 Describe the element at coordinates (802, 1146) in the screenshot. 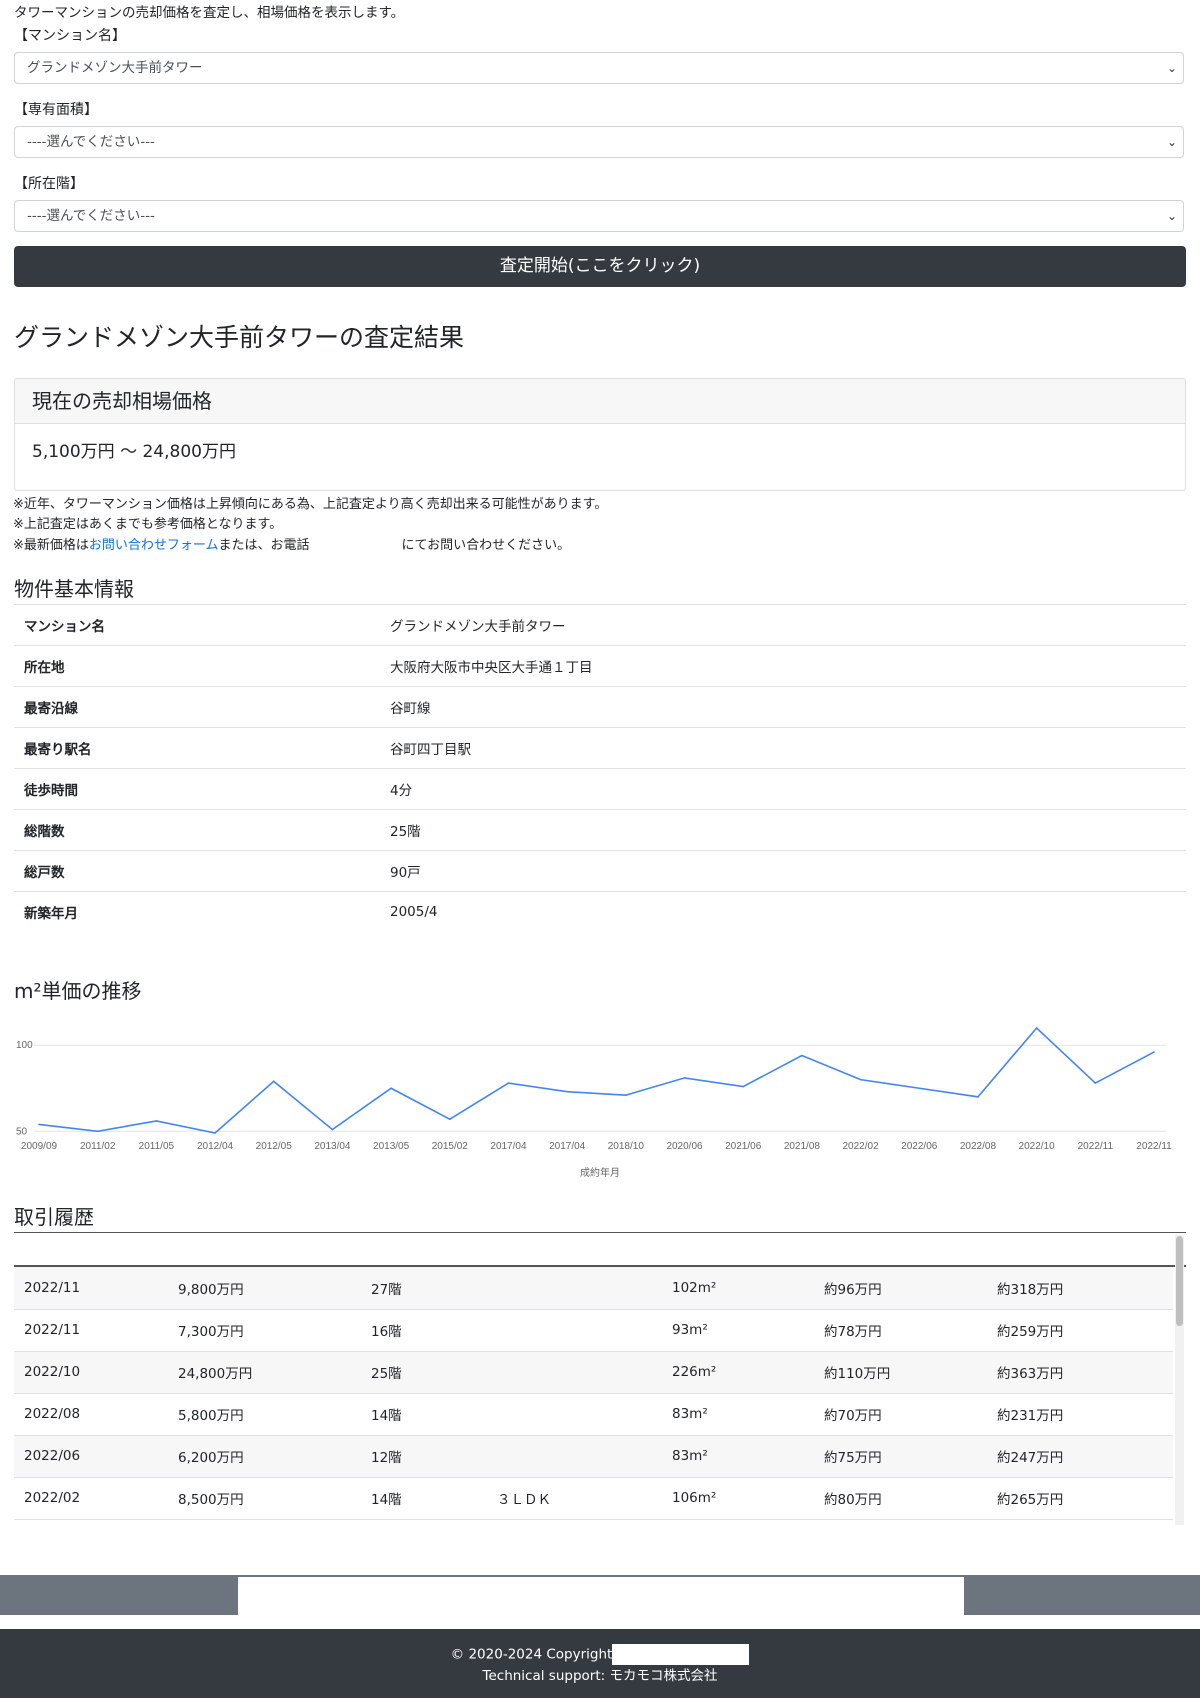

I see `x-tick-label: 2021/08` at that location.